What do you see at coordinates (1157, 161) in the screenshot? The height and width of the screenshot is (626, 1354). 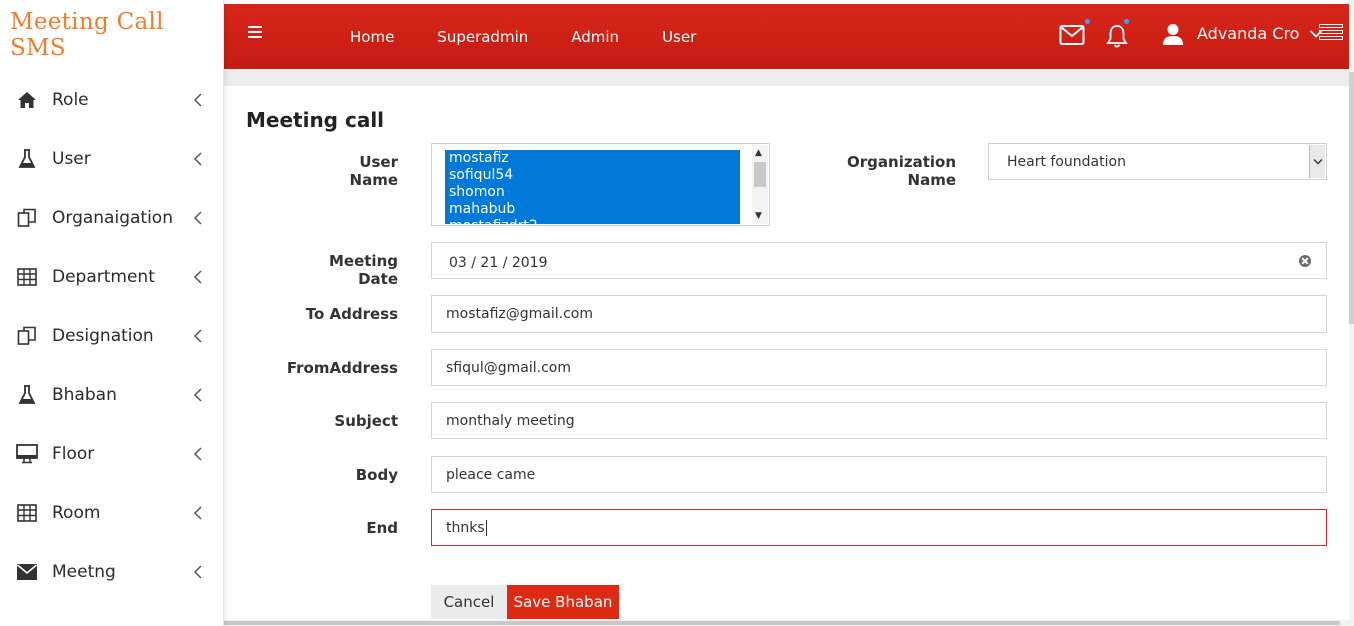 I see `organization-select: Heart foundation` at bounding box center [1157, 161].